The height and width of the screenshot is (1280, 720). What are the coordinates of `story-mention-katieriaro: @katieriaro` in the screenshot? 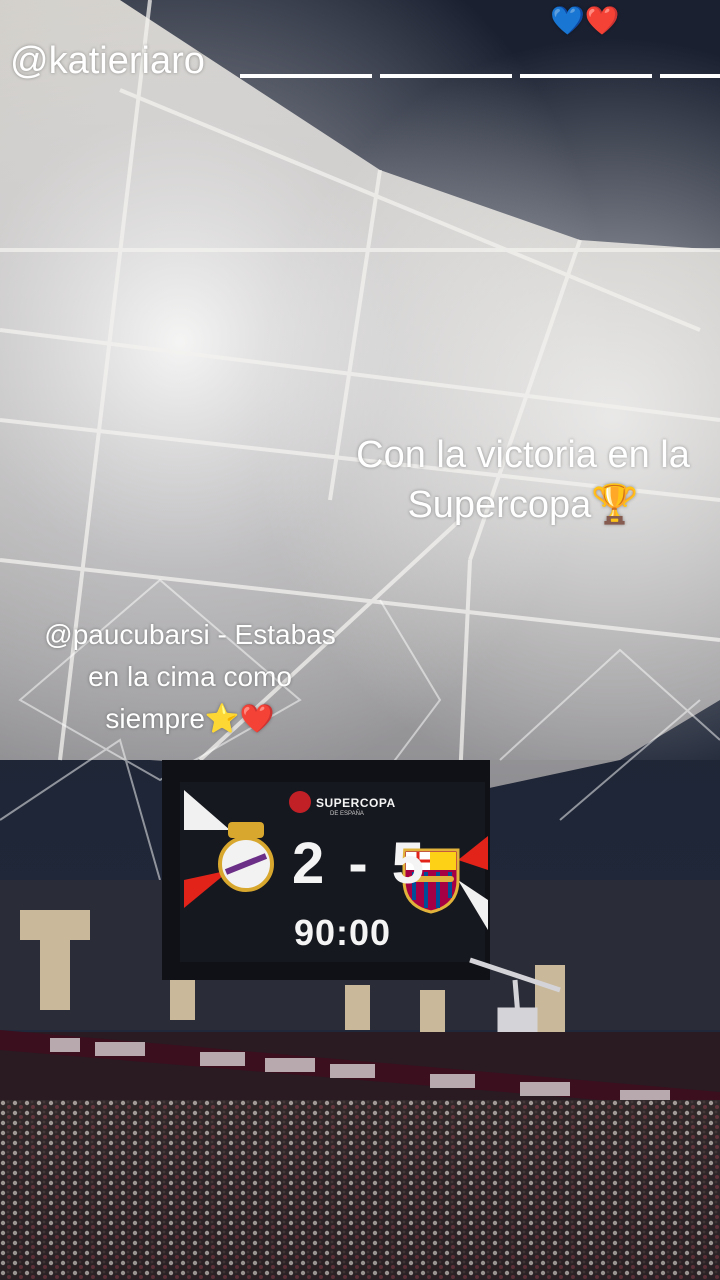 It's located at (107, 61).